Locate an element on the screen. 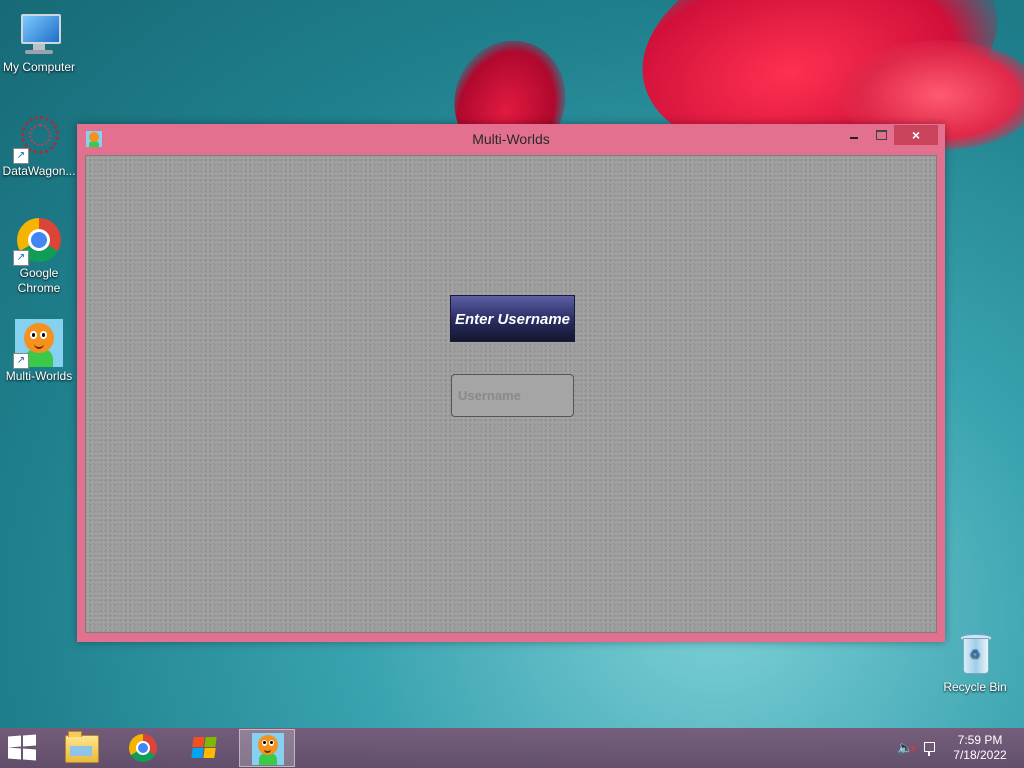  taskbar-item-media-player is located at coordinates (205, 748).